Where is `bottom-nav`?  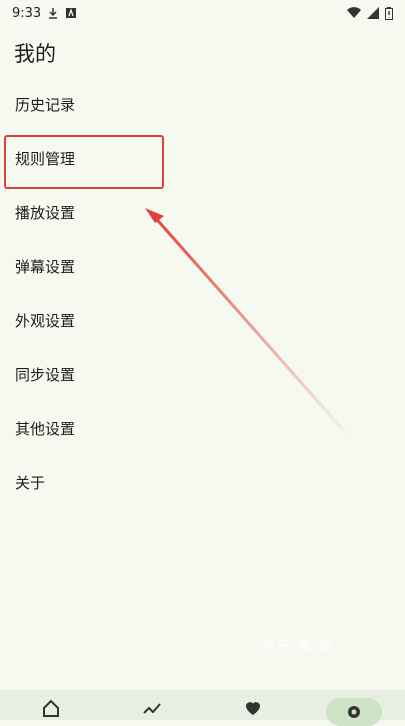
bottom-nav is located at coordinates (202, 708).